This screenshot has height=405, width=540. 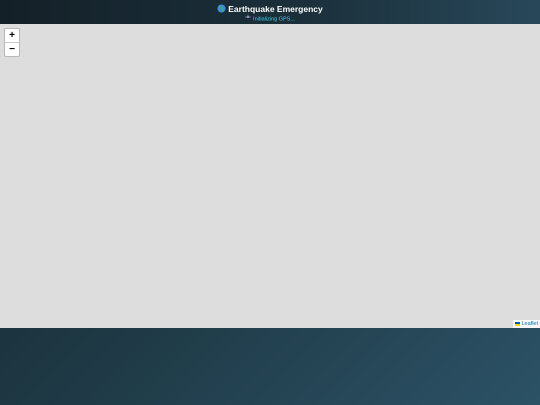 I want to click on zoom-control: + −, so click(x=12, y=42).